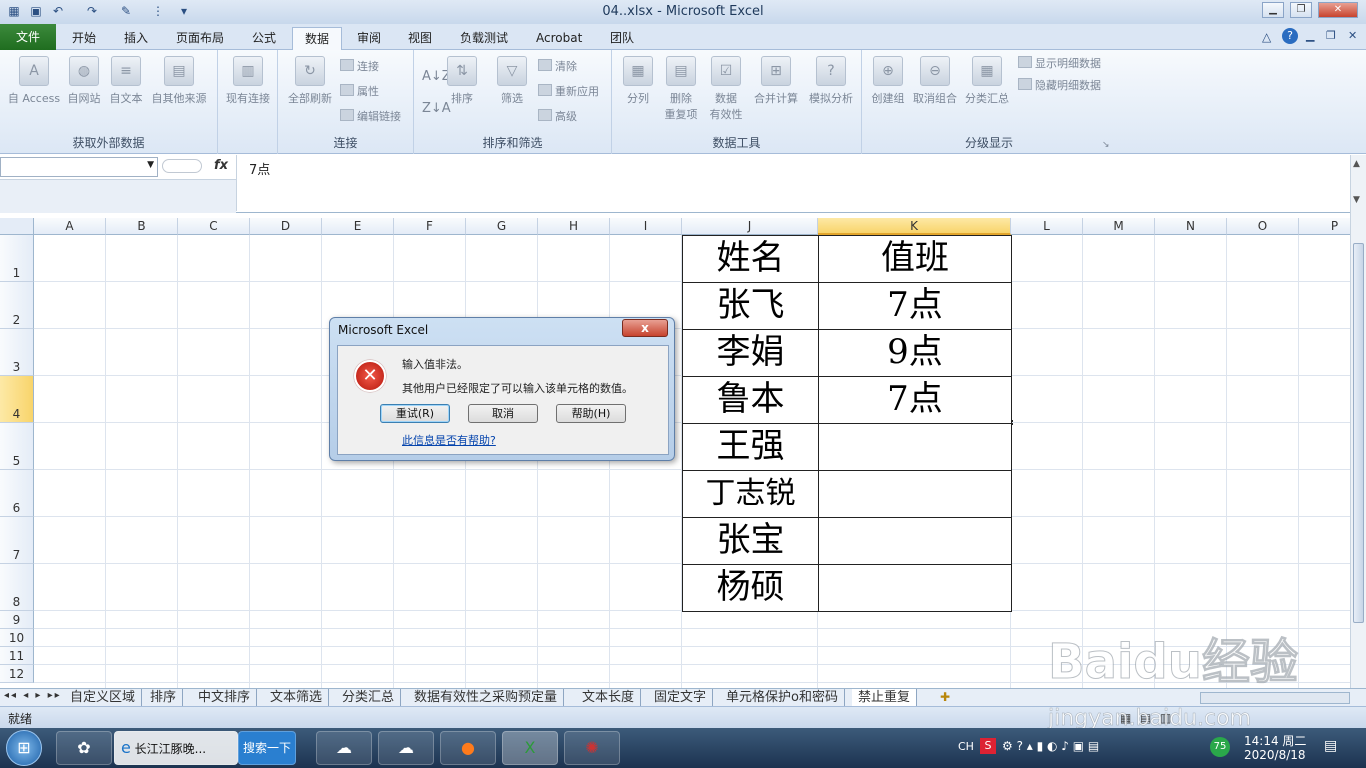 The image size is (1366, 768). Describe the element at coordinates (17, 399) in the screenshot. I see `row-header: 4` at that location.